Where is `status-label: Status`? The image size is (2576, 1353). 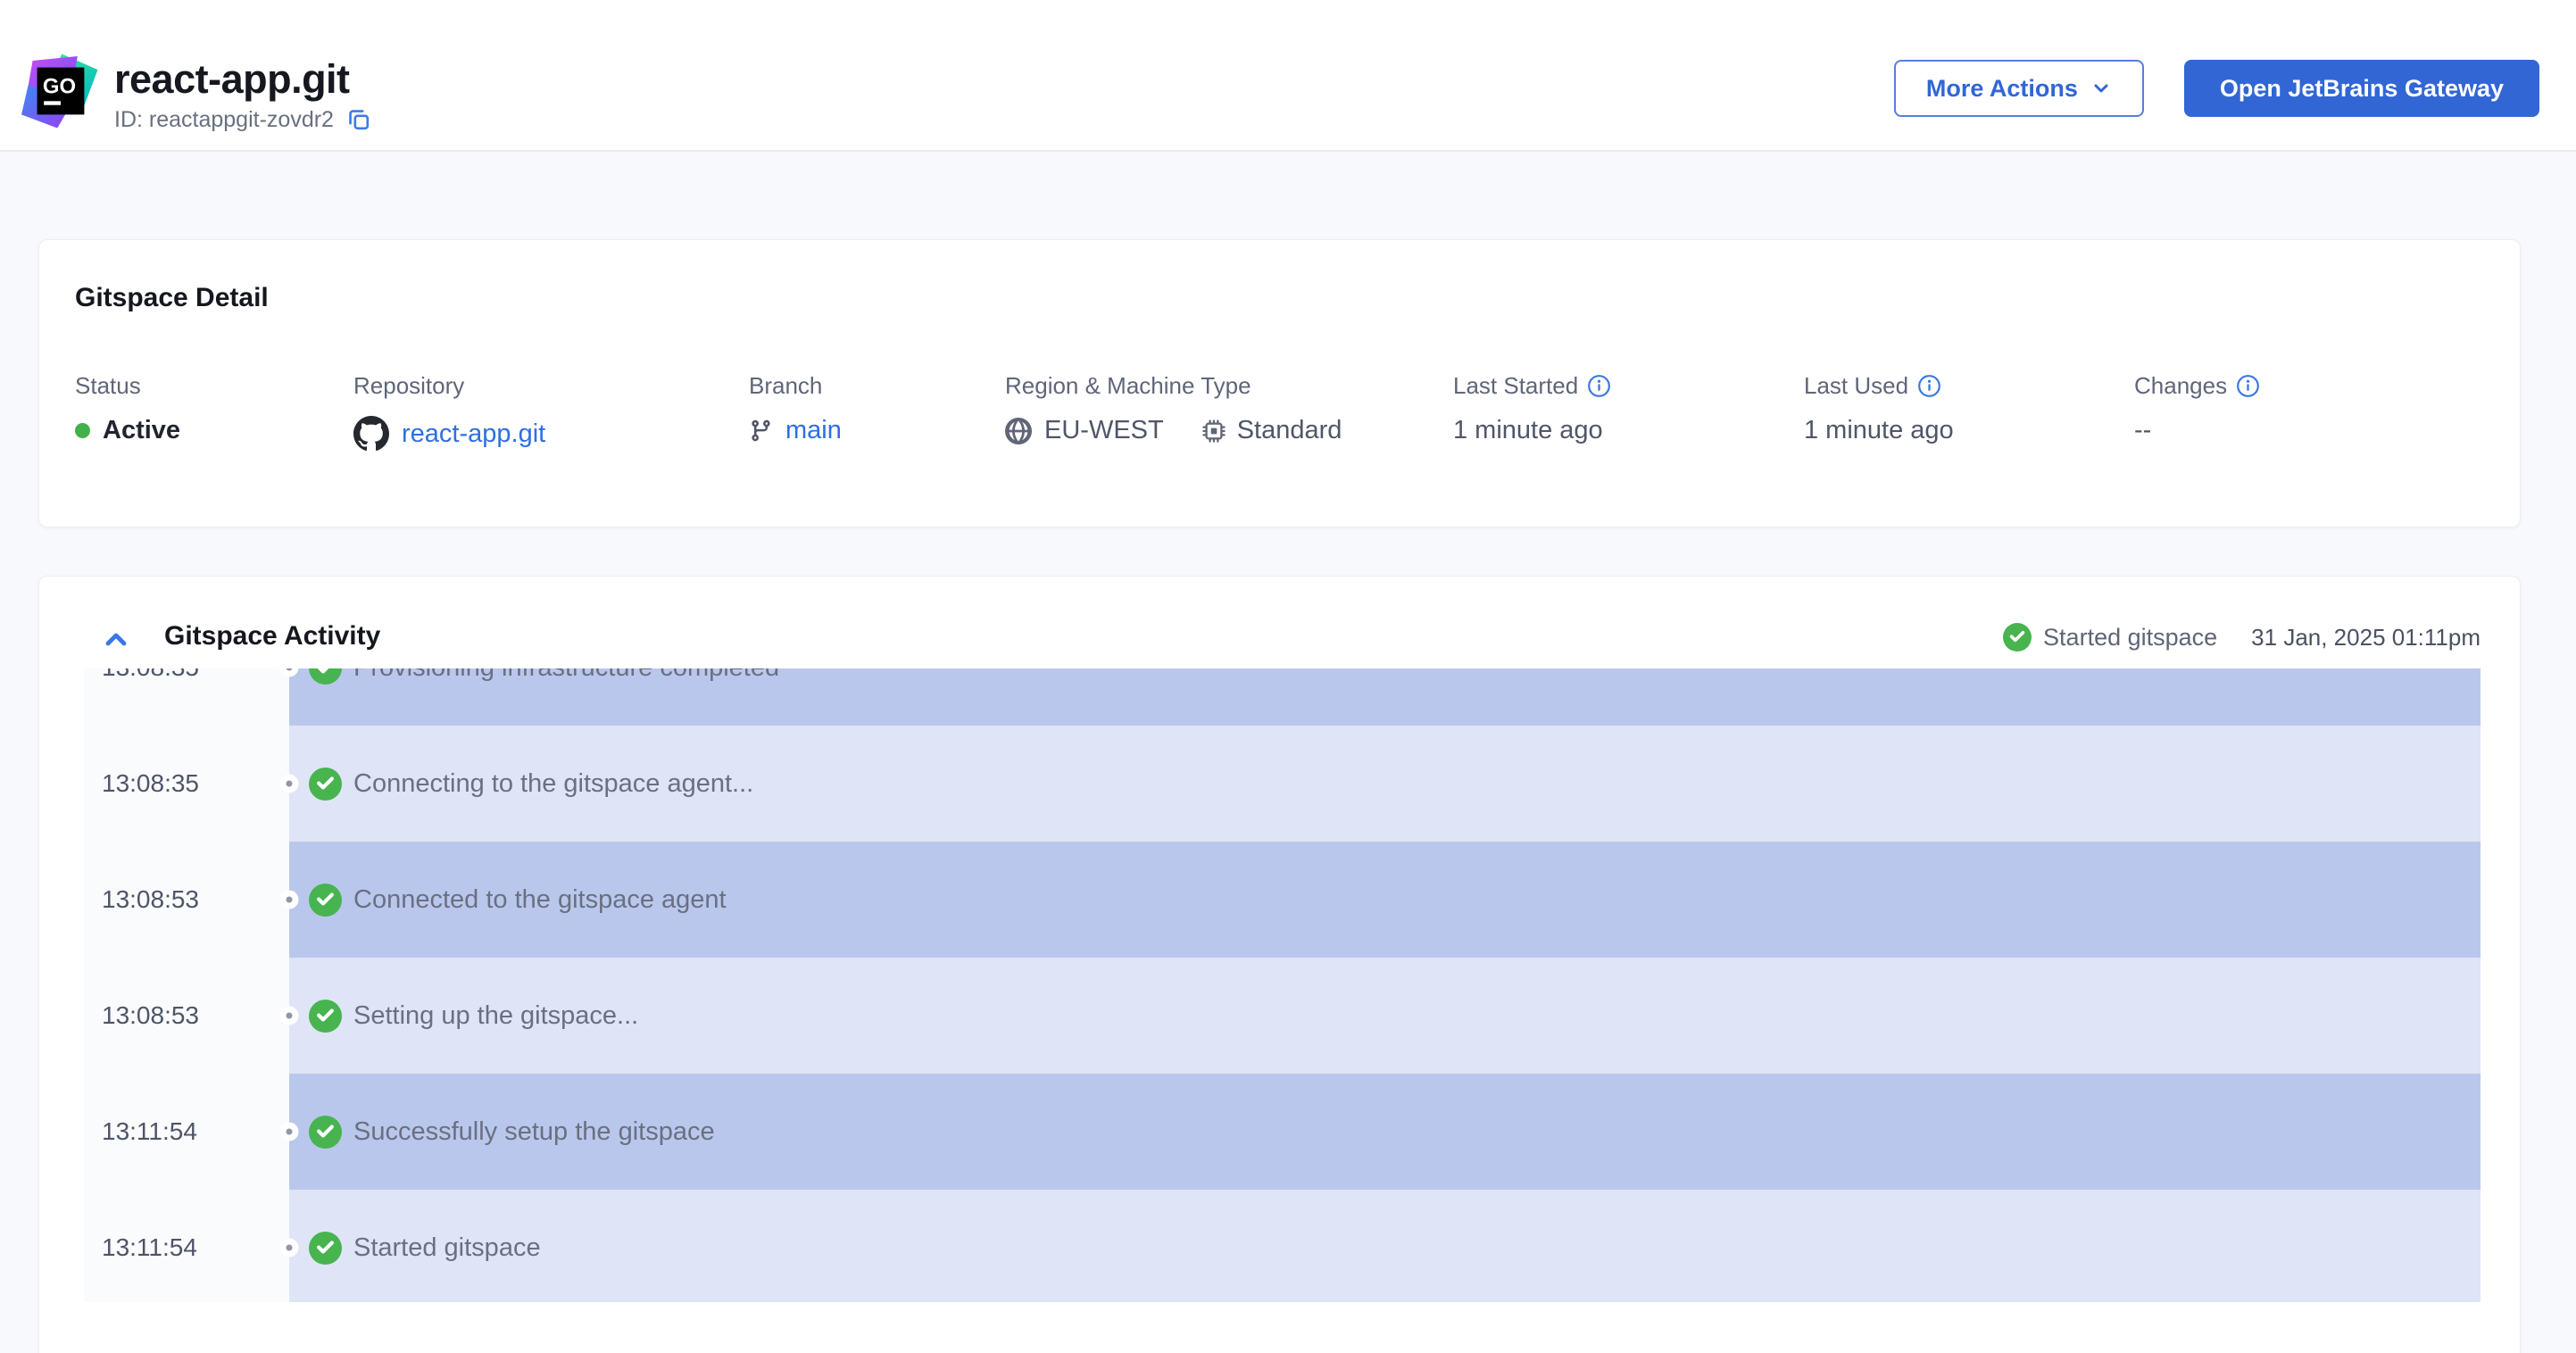 status-label: Status is located at coordinates (108, 385).